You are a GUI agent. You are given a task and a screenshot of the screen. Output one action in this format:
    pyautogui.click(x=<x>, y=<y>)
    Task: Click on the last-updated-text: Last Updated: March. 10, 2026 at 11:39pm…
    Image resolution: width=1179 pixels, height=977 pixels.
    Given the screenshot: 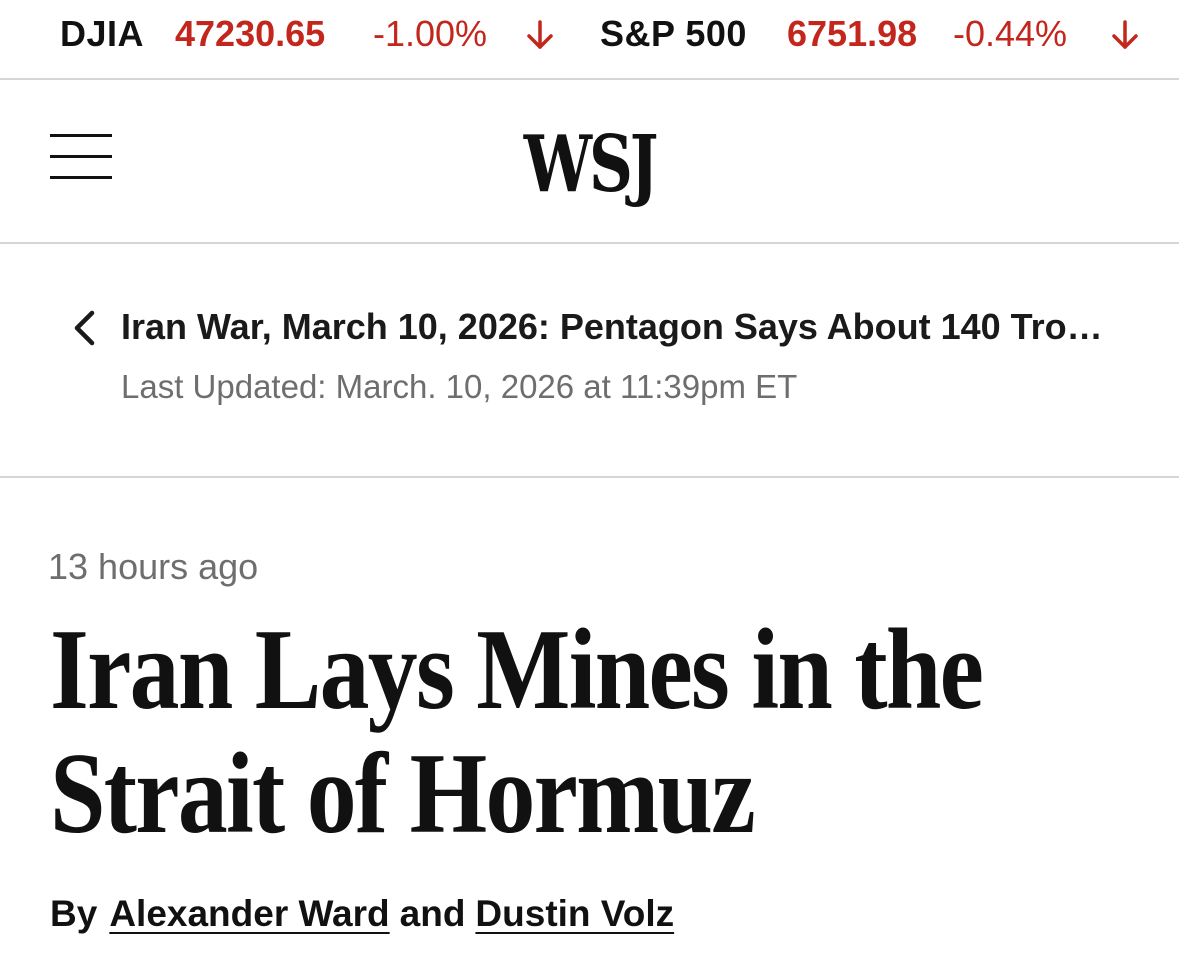 What is the action you would take?
    pyautogui.click(x=459, y=386)
    